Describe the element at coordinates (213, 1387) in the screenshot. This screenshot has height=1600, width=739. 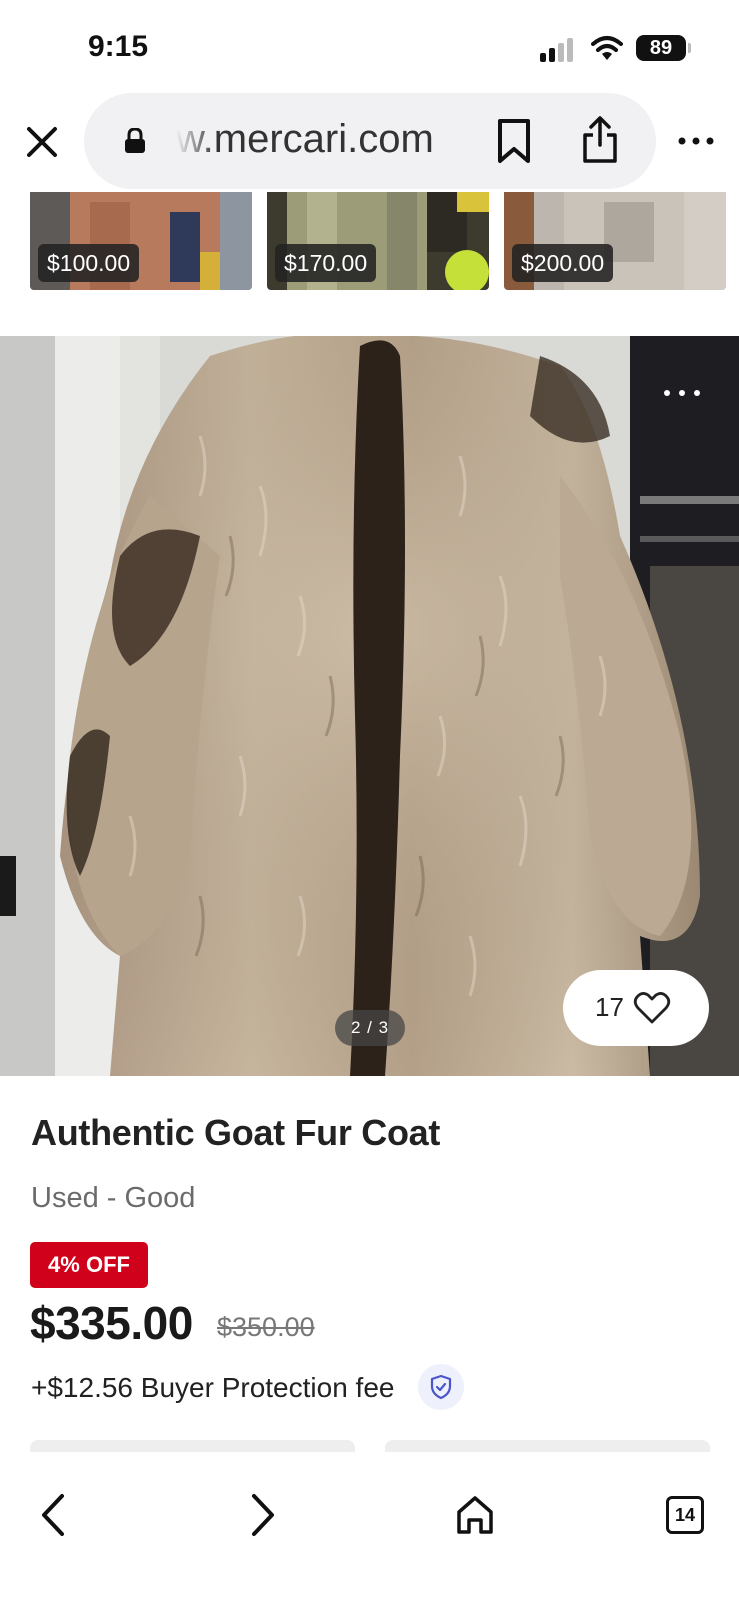
I see `buyer-protection-fee: +$12.56 Buyer Protection fee` at that location.